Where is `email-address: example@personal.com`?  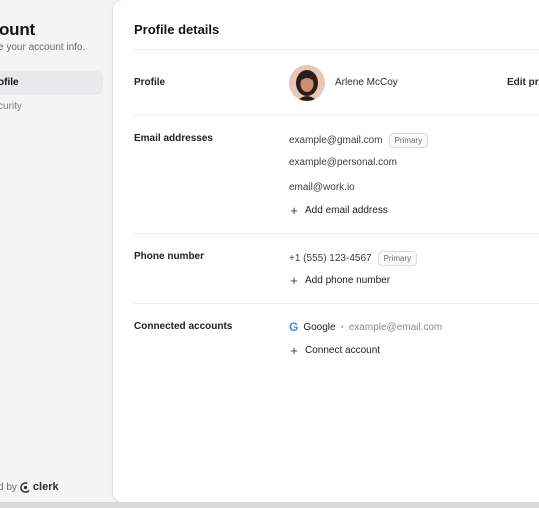
email-address: example@personal.com is located at coordinates (343, 162).